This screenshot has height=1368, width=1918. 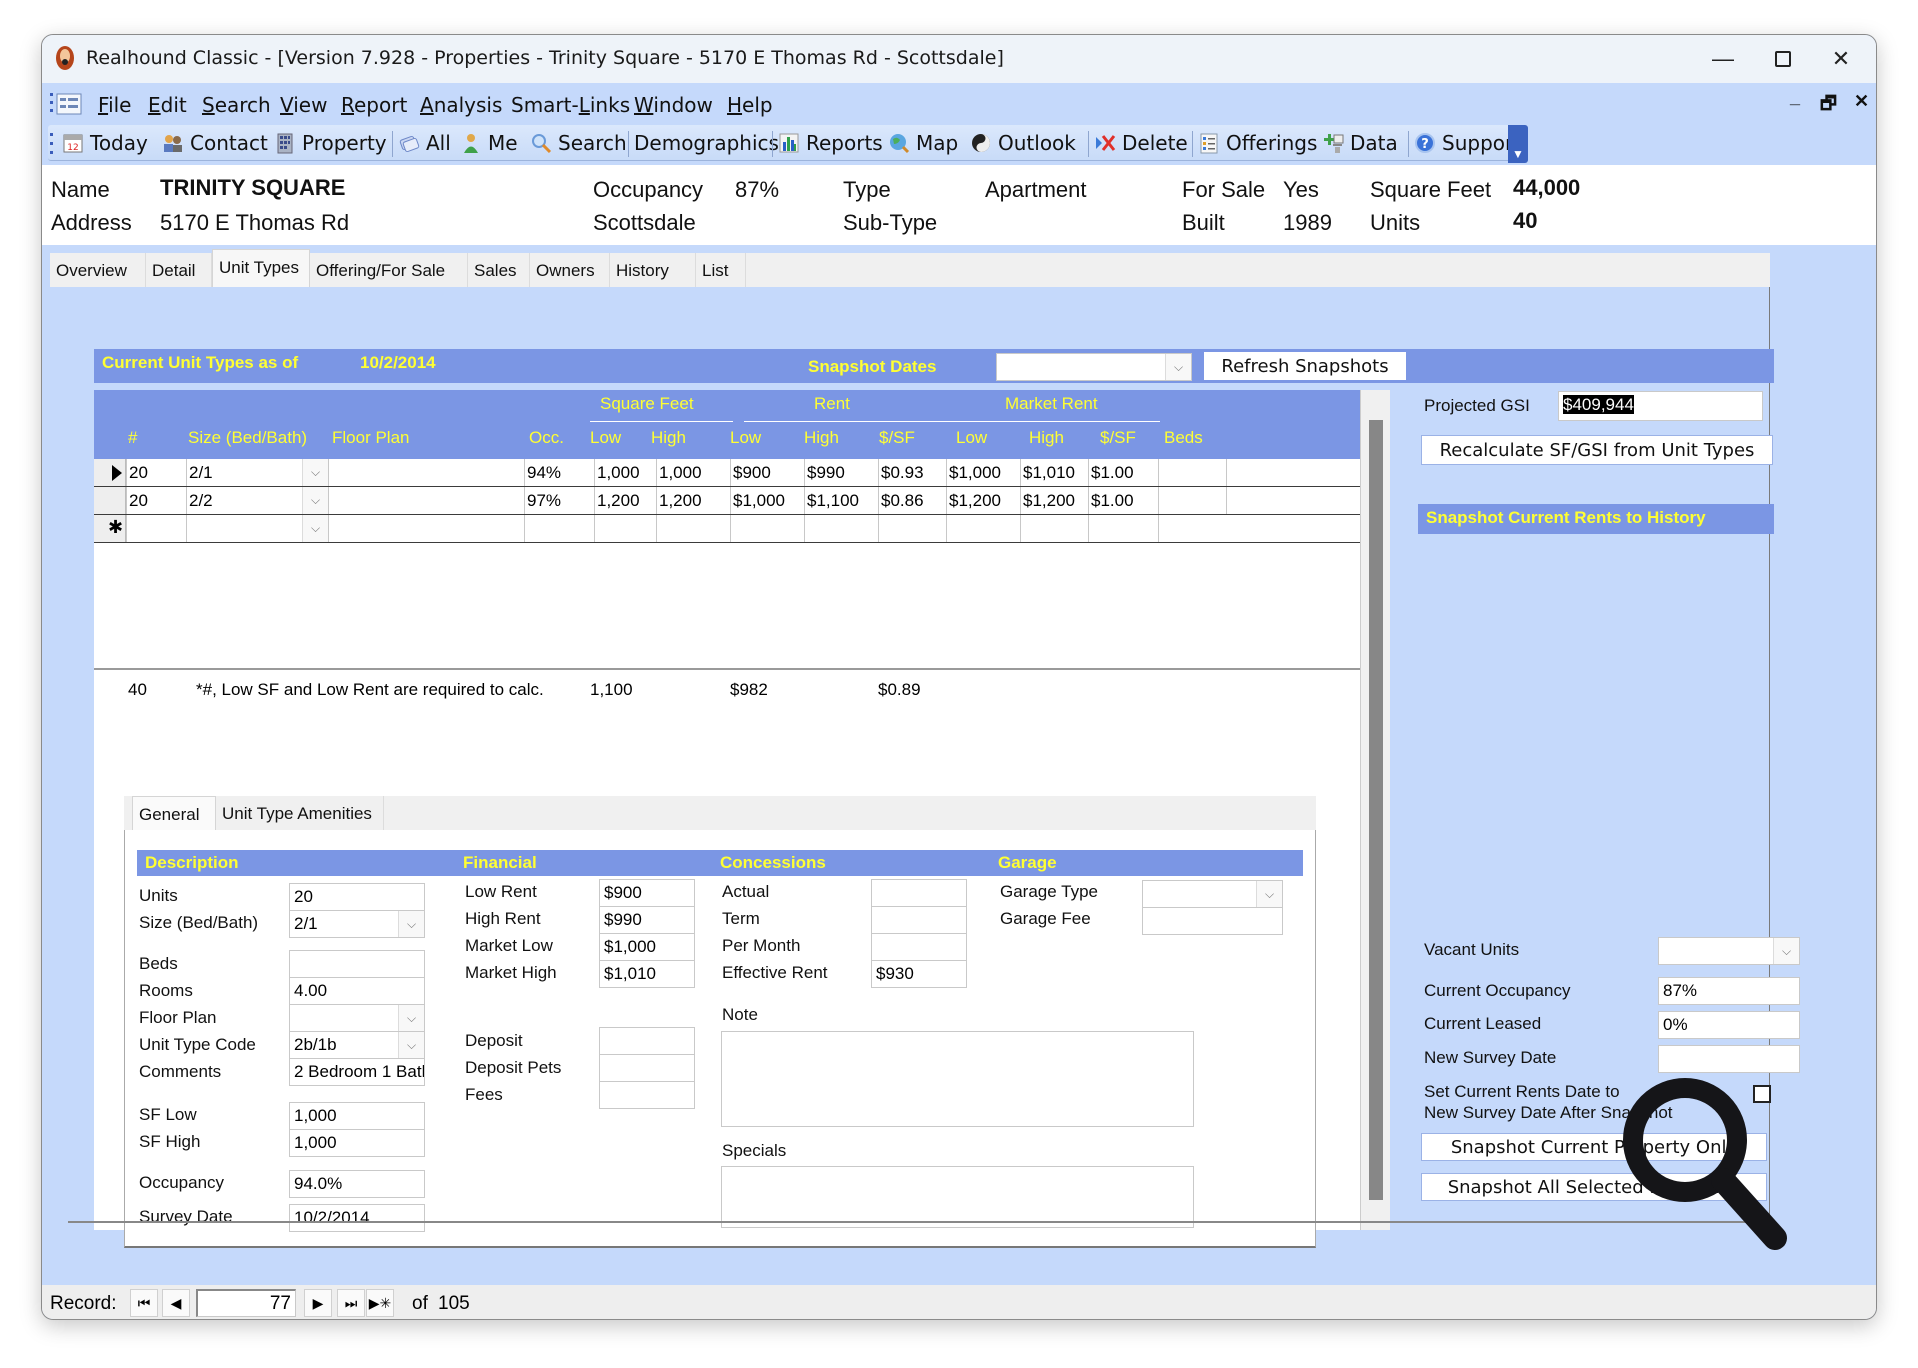 What do you see at coordinates (156, 528) in the screenshot?
I see `cell-num` at bounding box center [156, 528].